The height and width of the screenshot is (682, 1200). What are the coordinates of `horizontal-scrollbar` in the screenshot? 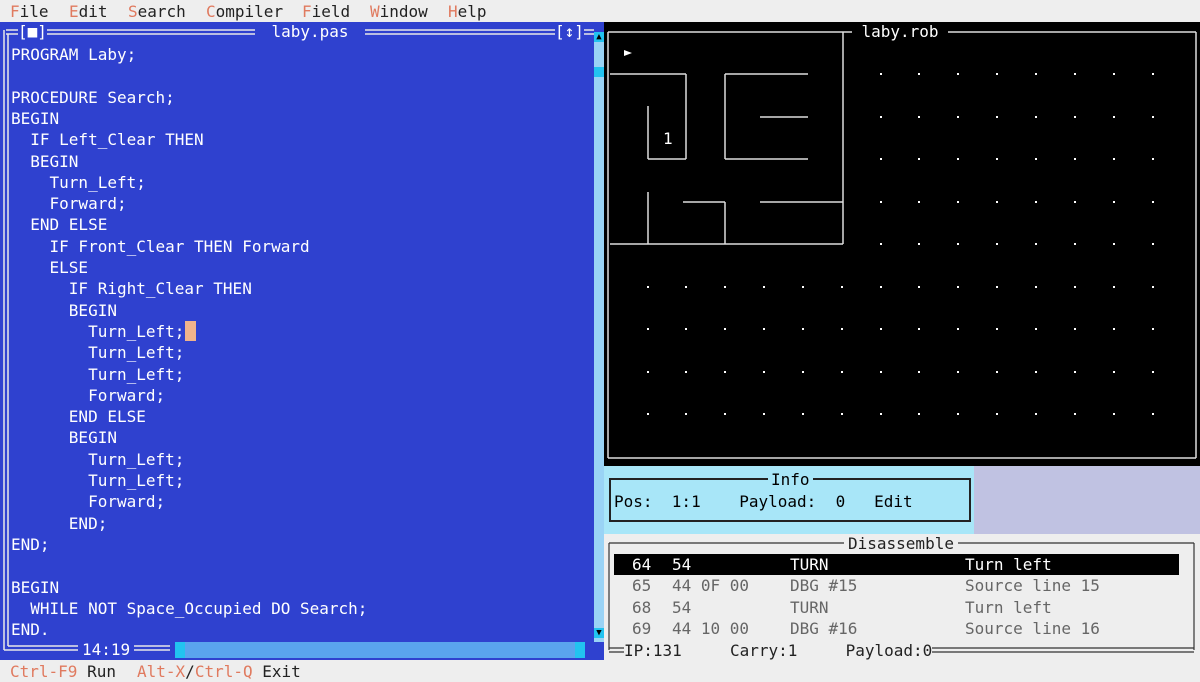 It's located at (380, 650).